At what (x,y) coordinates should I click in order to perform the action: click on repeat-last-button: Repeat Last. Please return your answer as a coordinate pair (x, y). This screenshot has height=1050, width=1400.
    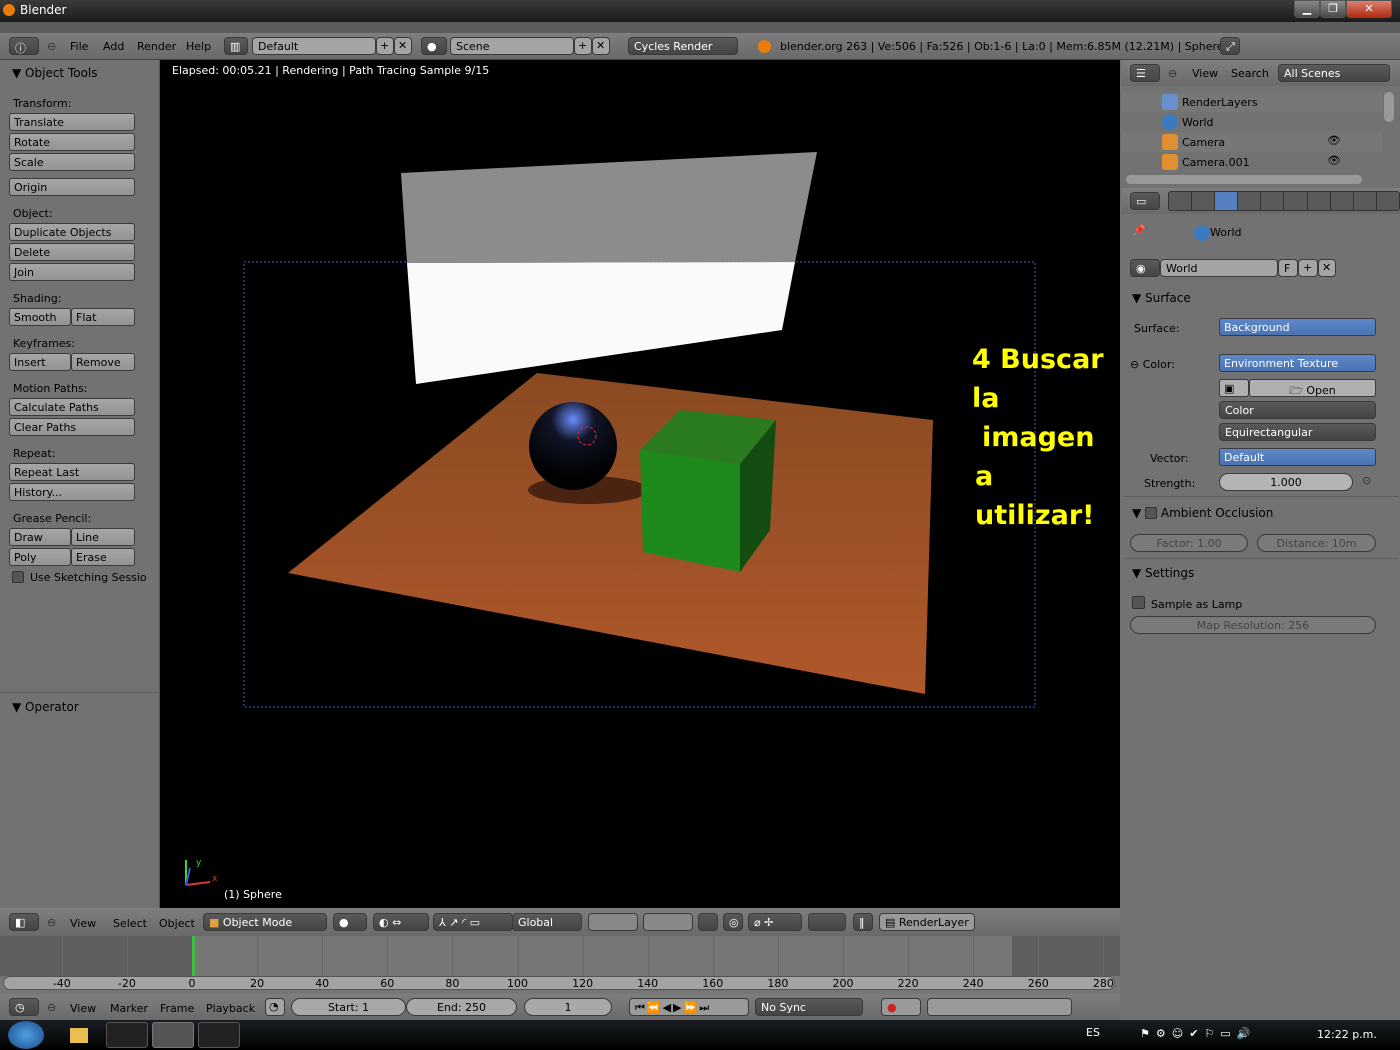
    Looking at the image, I should click on (72, 472).